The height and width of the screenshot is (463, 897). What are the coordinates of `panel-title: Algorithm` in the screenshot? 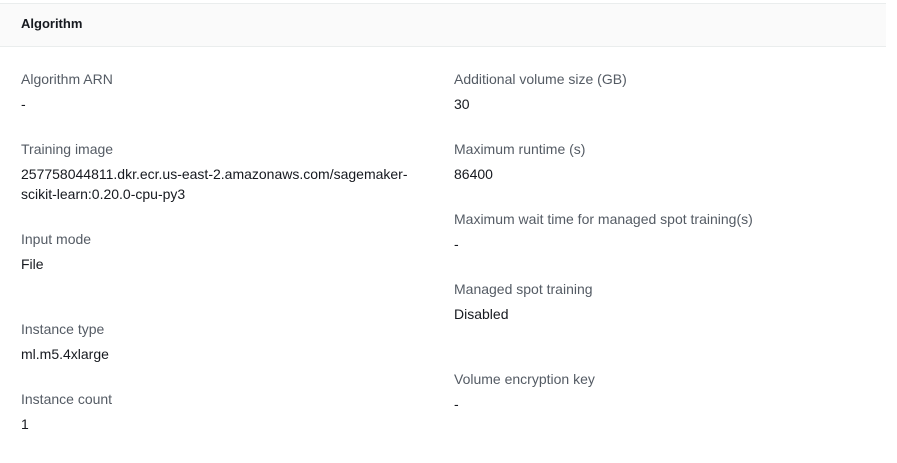 It's located at (52, 23).